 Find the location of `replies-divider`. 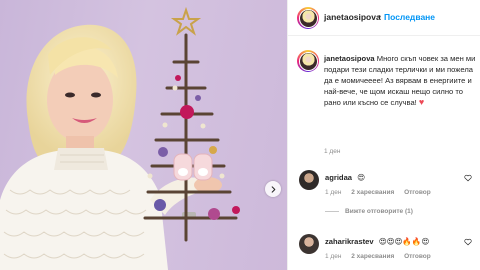

replies-divider is located at coordinates (332, 211).